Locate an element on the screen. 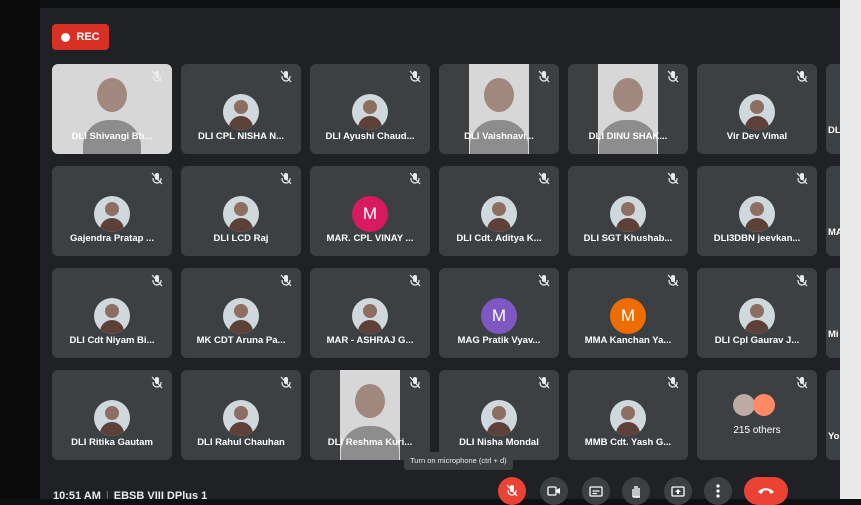 The image size is (861, 505). more-options-icon is located at coordinates (718, 491).